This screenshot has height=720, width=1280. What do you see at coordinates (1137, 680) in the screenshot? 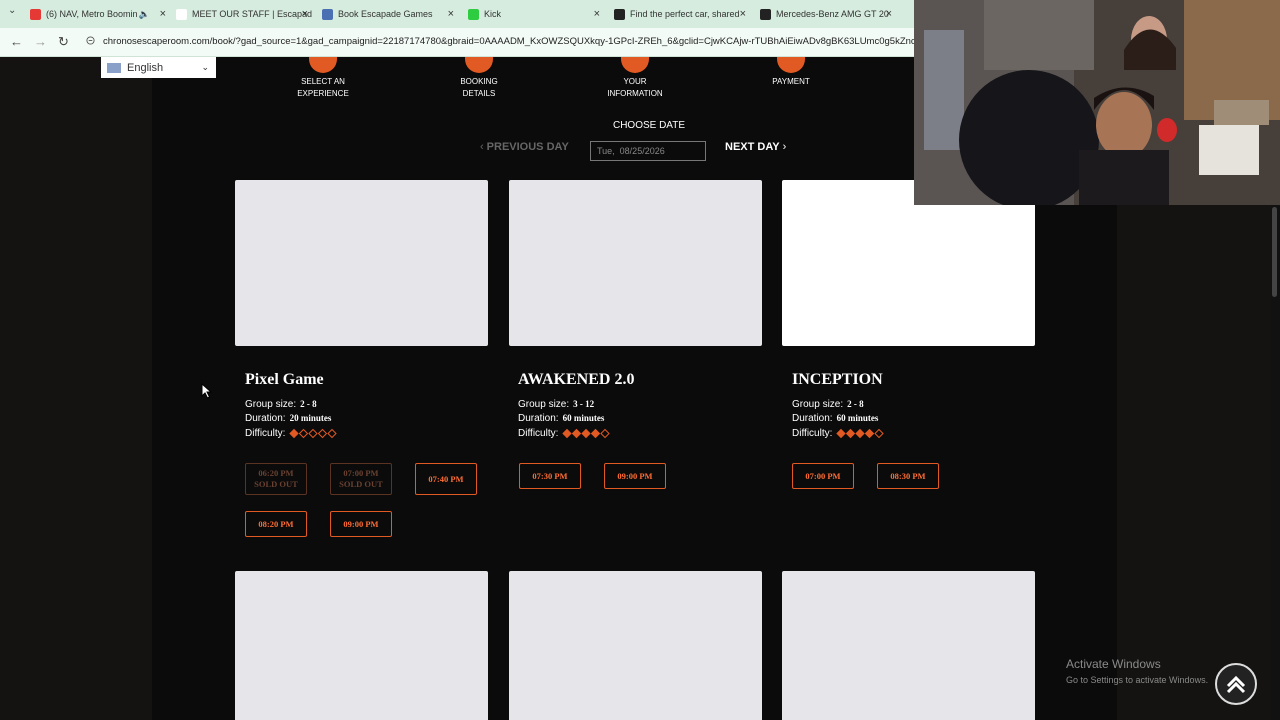
I see `activate-windows-hint: Go to Settings to activate Windows.` at bounding box center [1137, 680].